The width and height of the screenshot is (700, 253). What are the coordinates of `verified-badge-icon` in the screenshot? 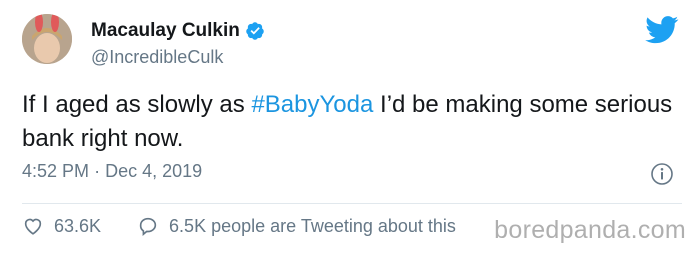 It's located at (255, 31).